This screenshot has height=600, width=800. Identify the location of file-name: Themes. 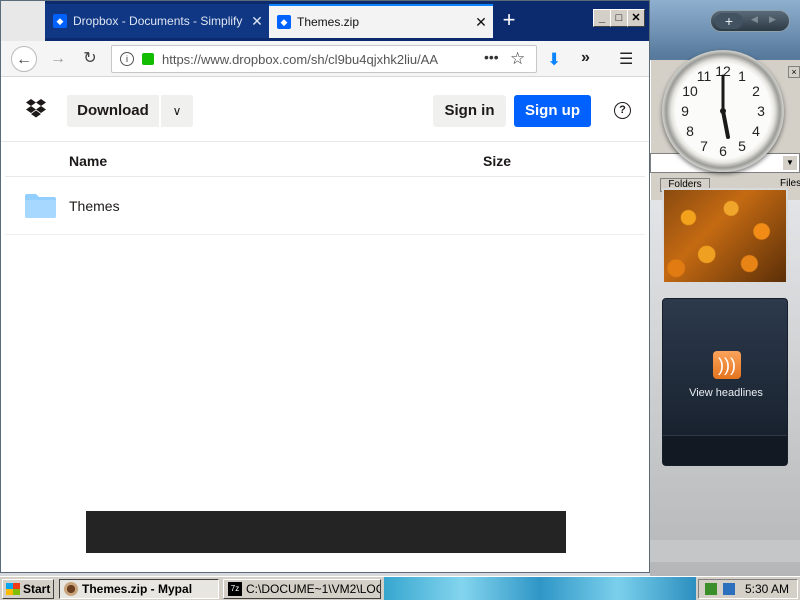
(94, 206).